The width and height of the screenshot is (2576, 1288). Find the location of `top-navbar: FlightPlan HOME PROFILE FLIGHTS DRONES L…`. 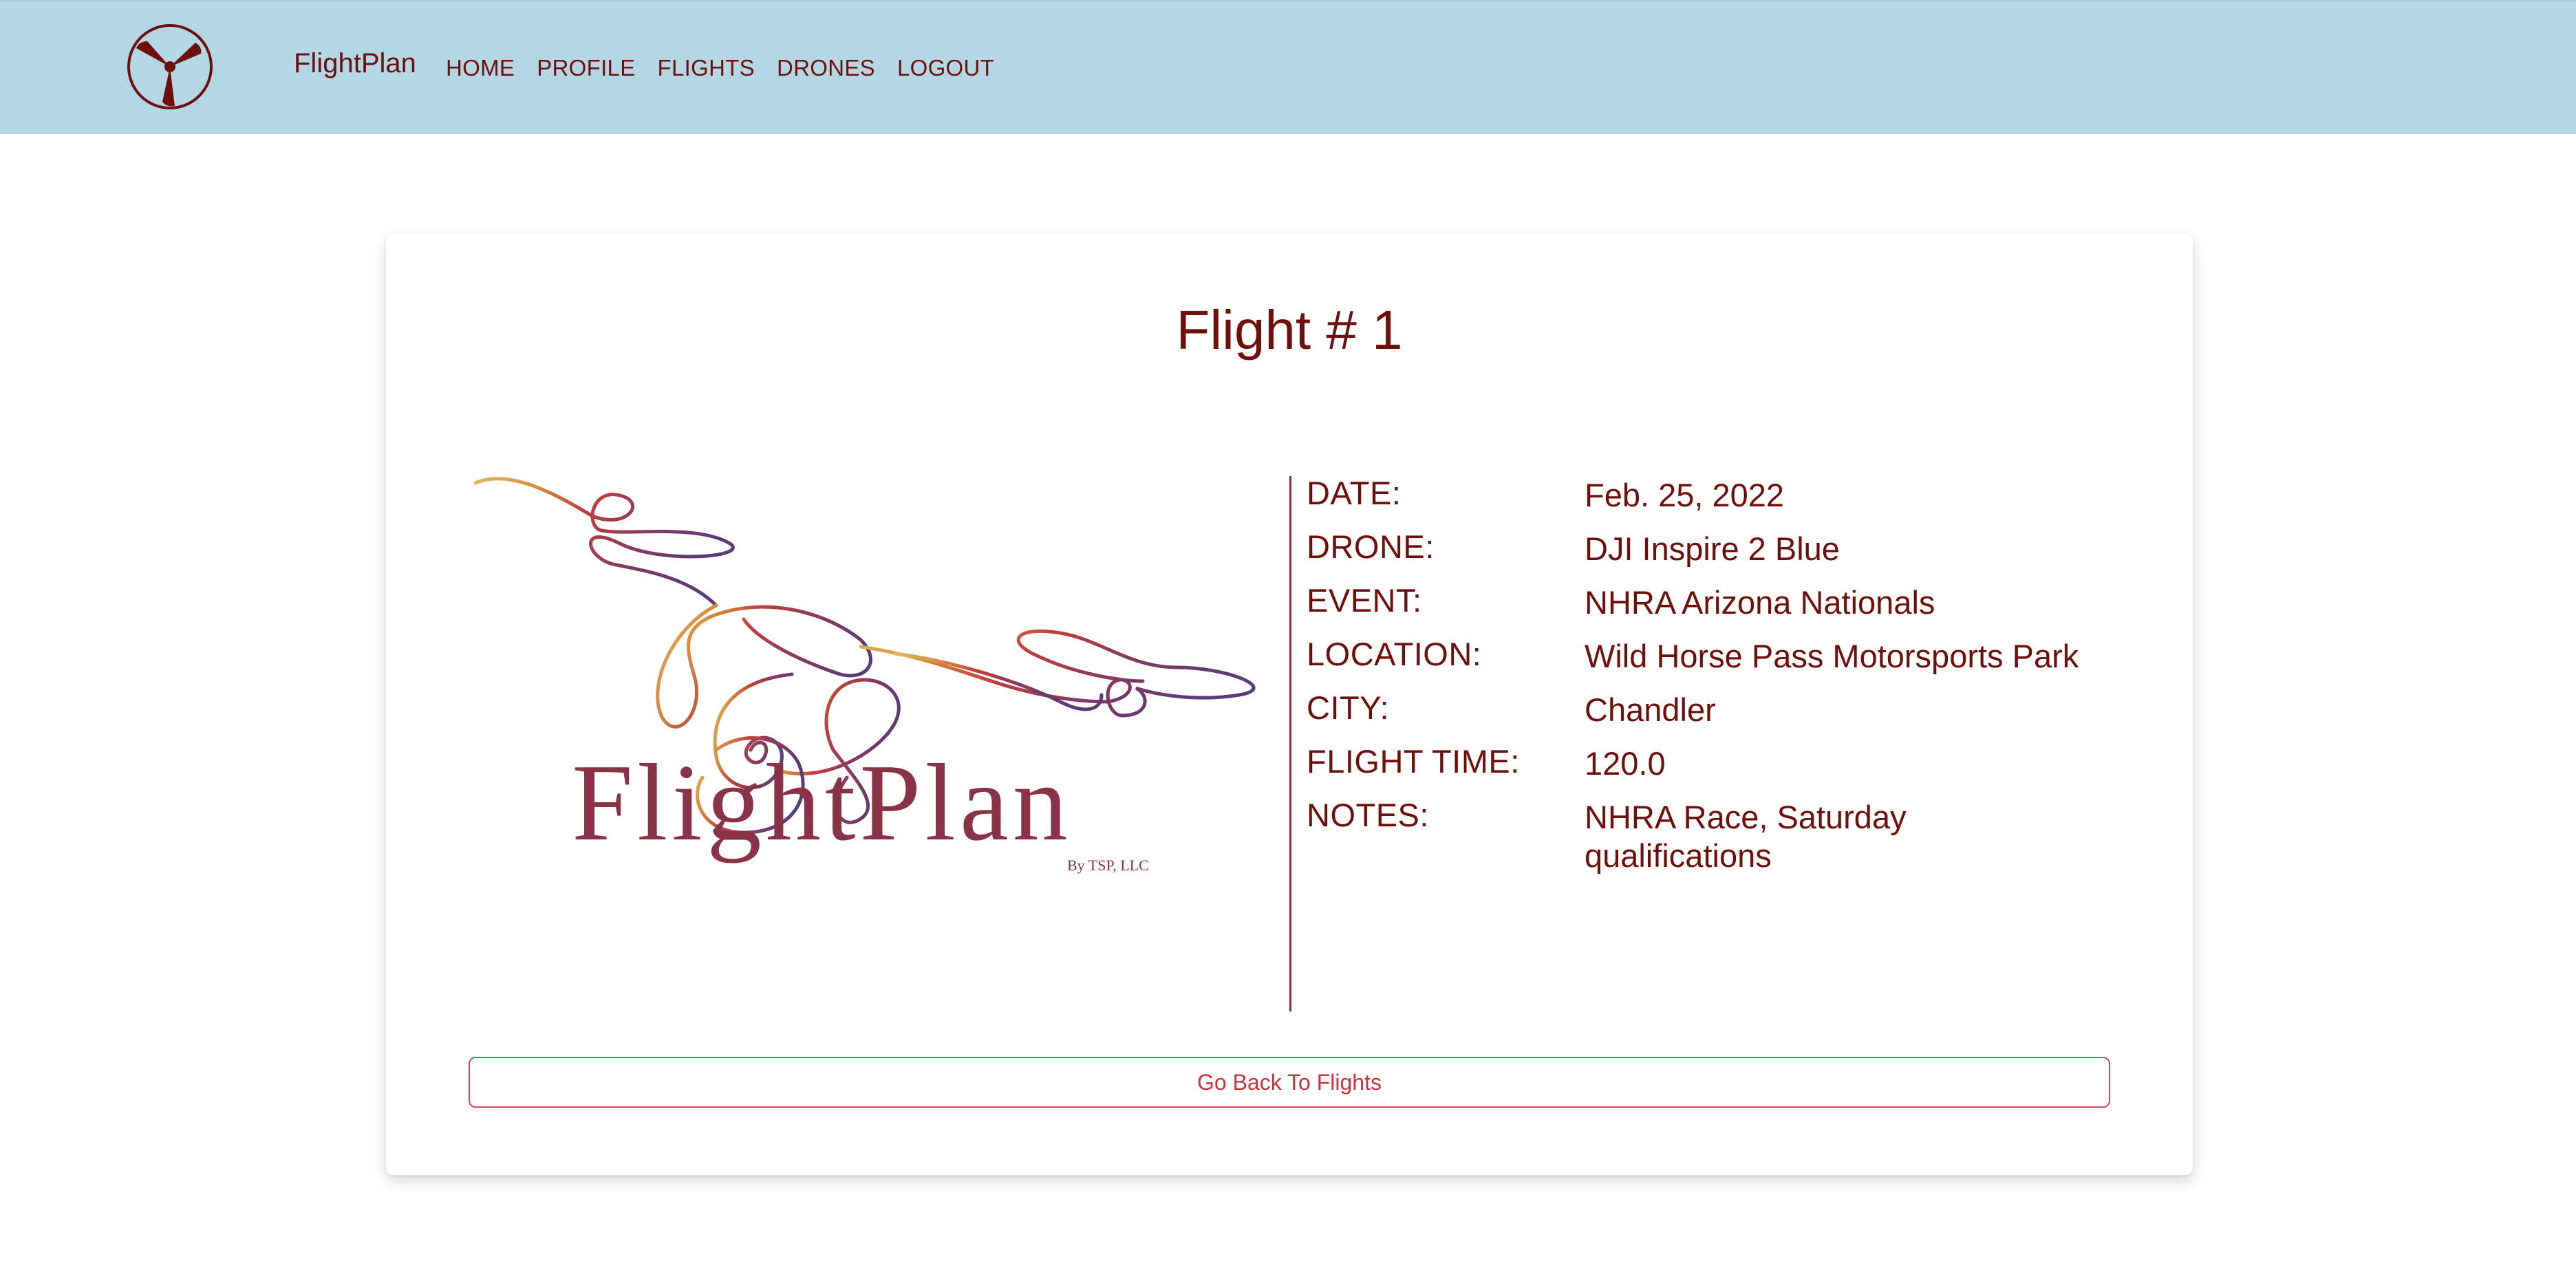

top-navbar: FlightPlan HOME PROFILE FLIGHTS DRONES L… is located at coordinates (1288, 67).